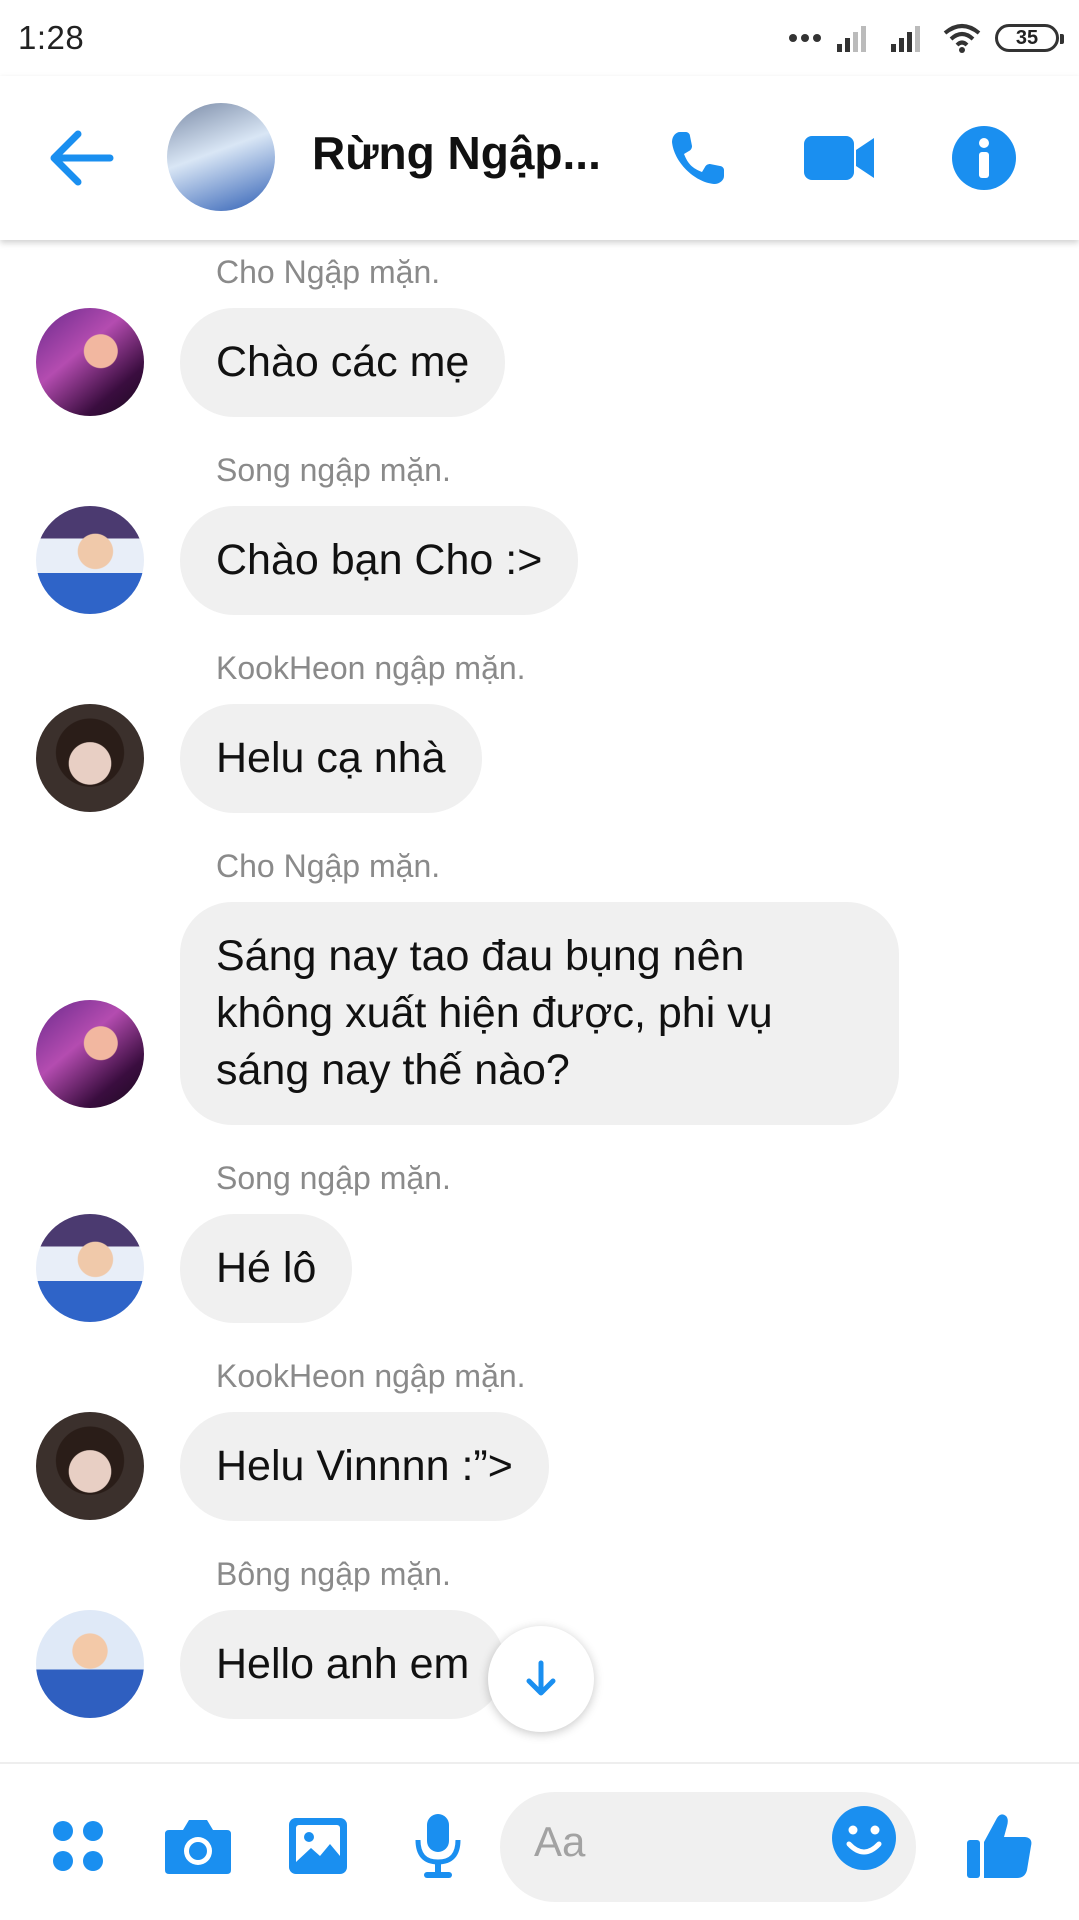 This screenshot has width=1079, height=1920. What do you see at coordinates (90, 1664) in the screenshot?
I see `avatar-bong` at bounding box center [90, 1664].